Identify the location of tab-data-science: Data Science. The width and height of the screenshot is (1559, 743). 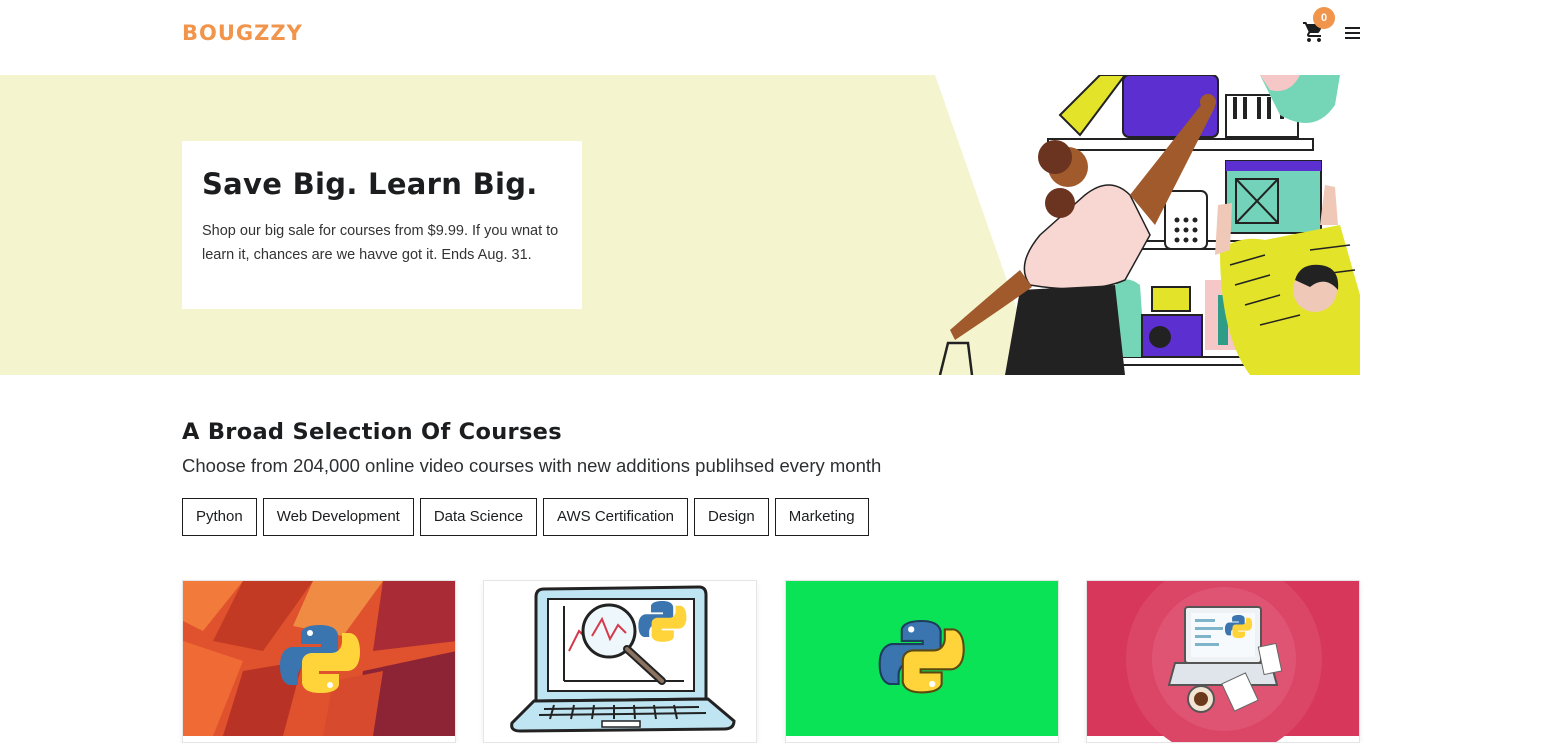
(478, 517).